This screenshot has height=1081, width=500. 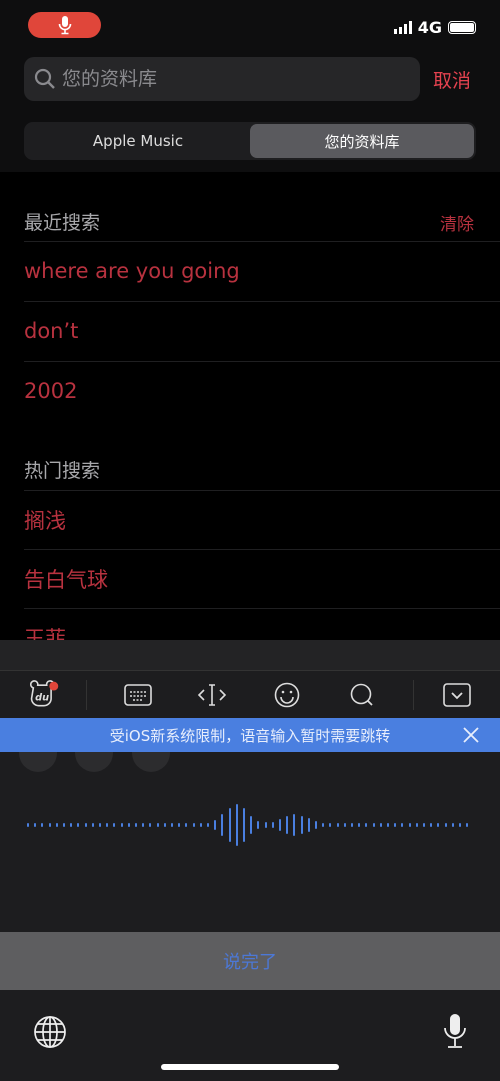 I want to click on candidate-strip, so click(x=250, y=655).